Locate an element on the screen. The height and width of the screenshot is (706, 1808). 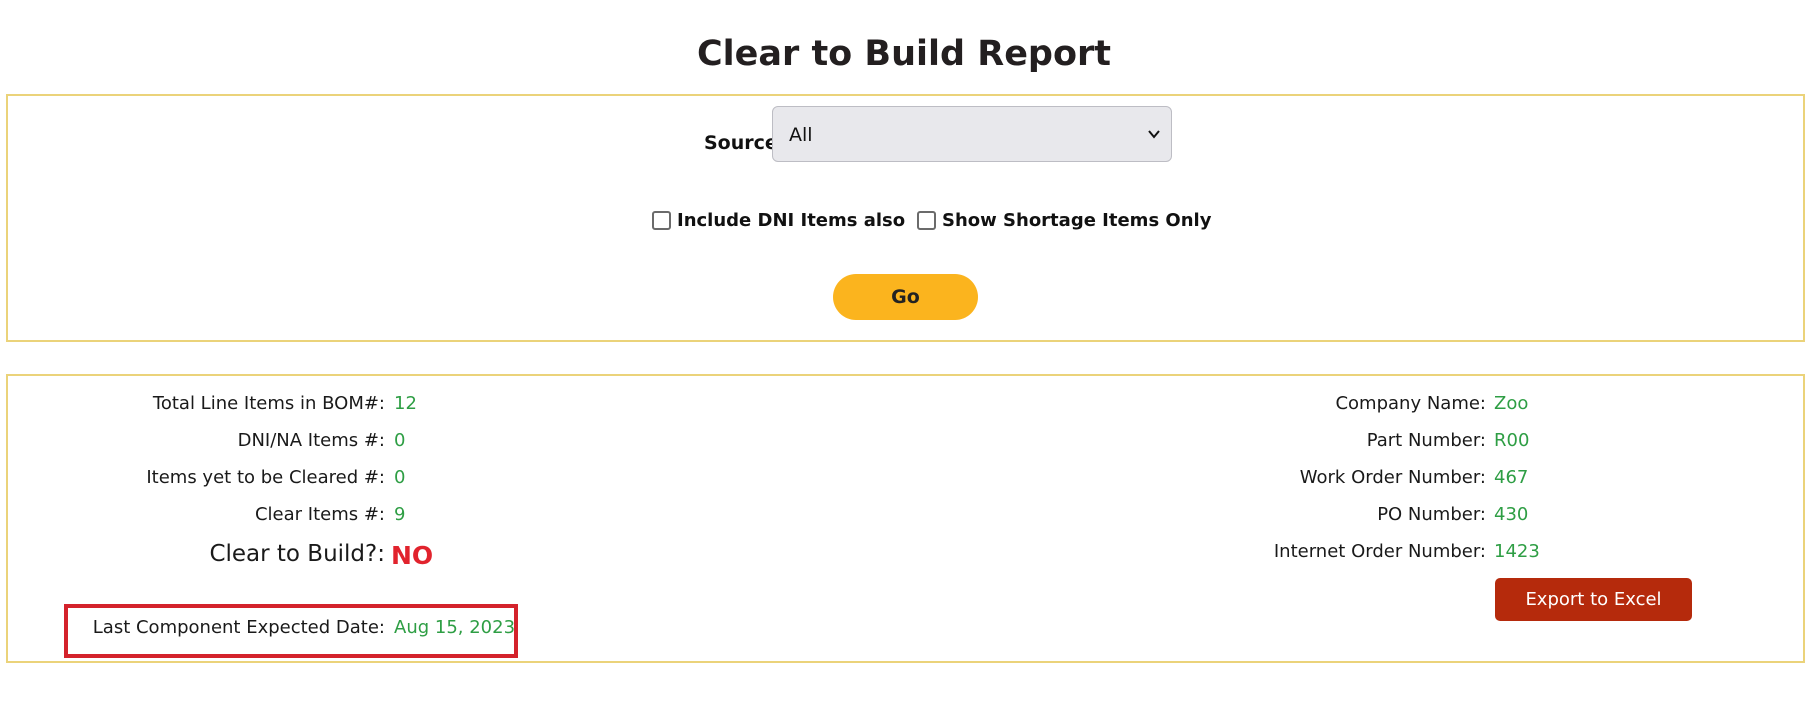
part-number-value: R00 is located at coordinates (1512, 440).